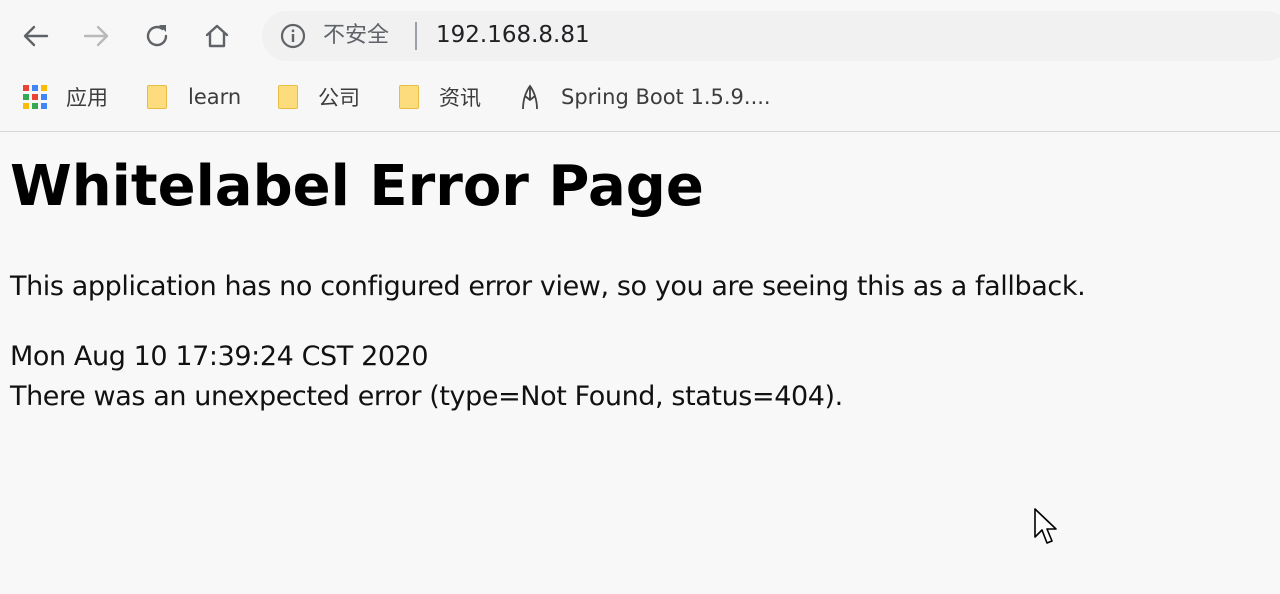 Image resolution: width=1280 pixels, height=594 pixels. Describe the element at coordinates (771, 36) in the screenshot. I see `address-bar: 不安全 192.168.8.81` at that location.